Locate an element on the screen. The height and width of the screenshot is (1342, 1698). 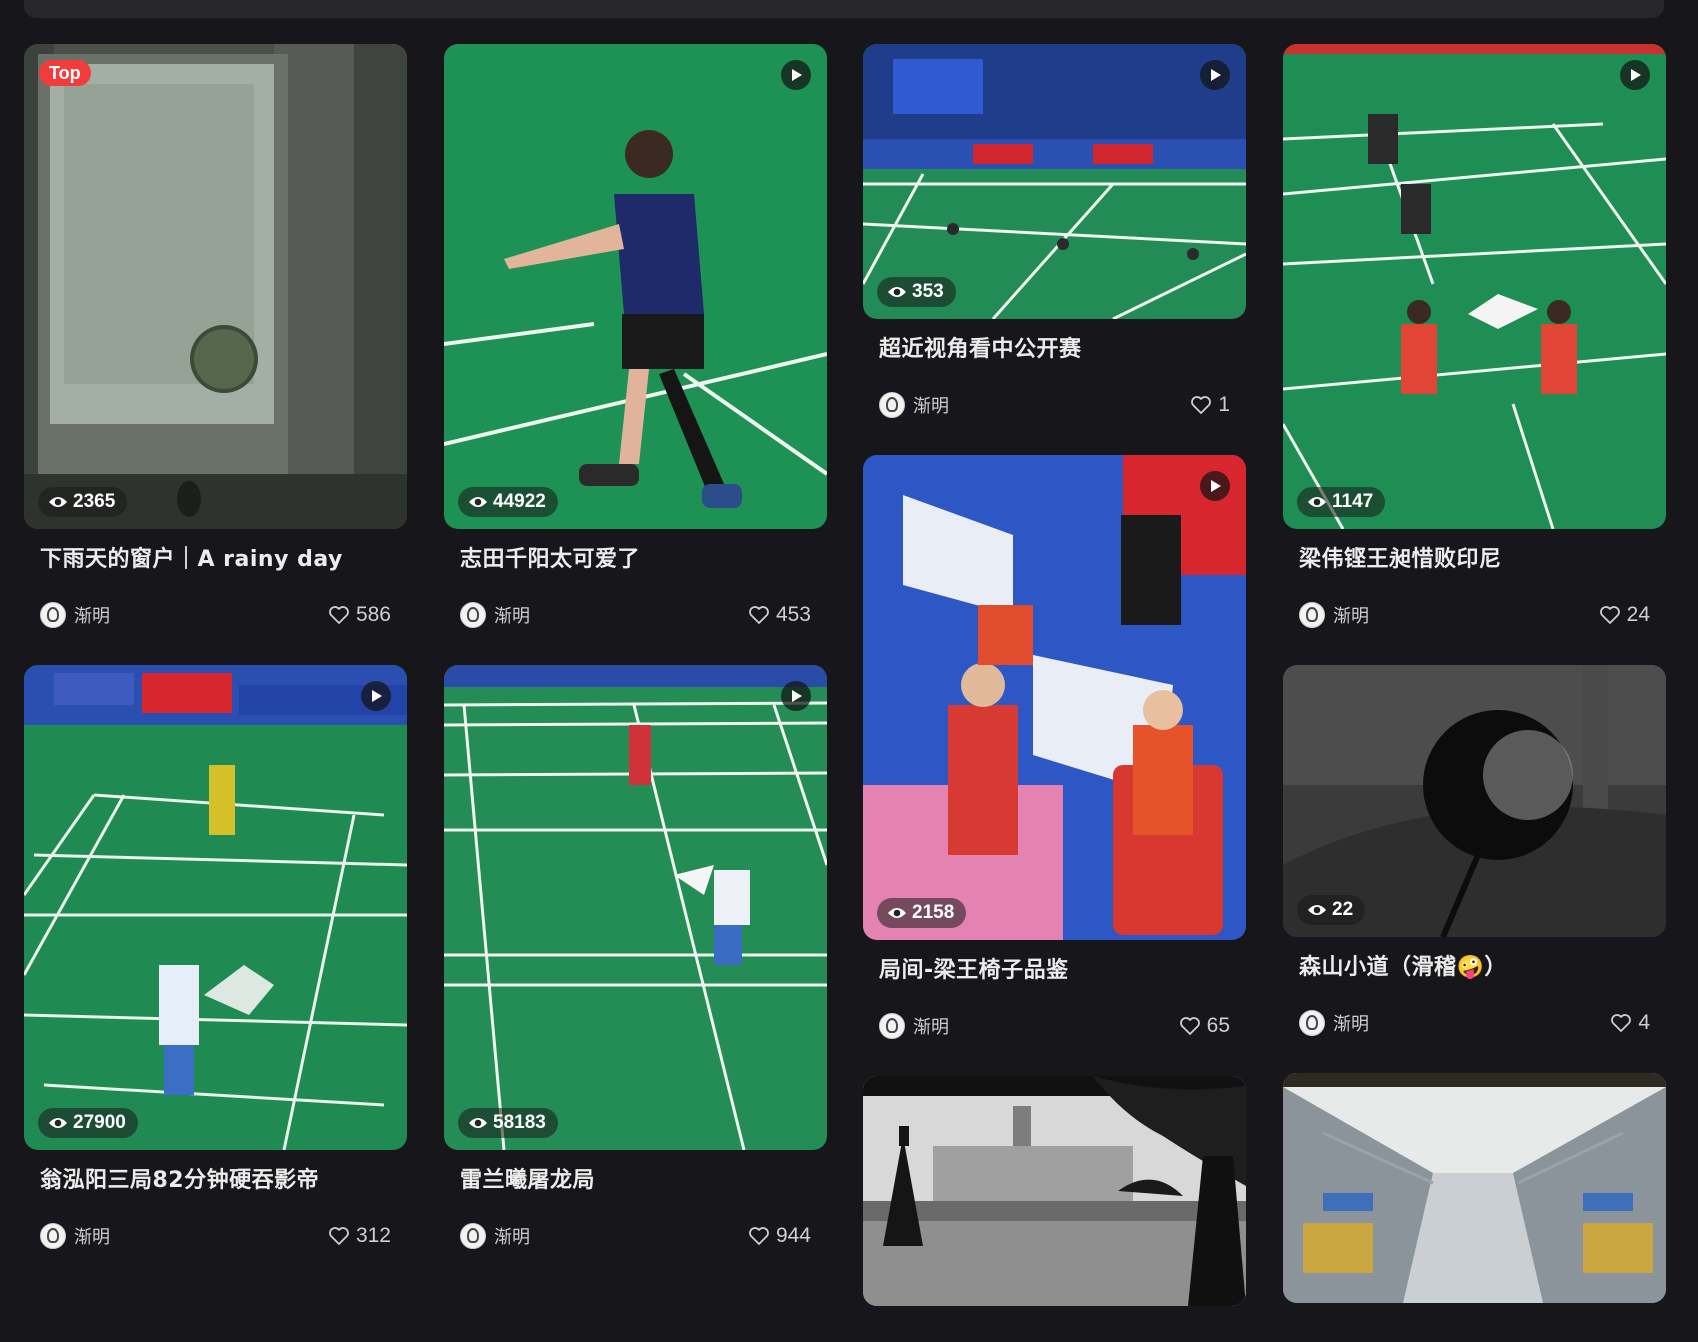
post-title: 下雨天的窗户｜A rainy day is located at coordinates (215, 560).